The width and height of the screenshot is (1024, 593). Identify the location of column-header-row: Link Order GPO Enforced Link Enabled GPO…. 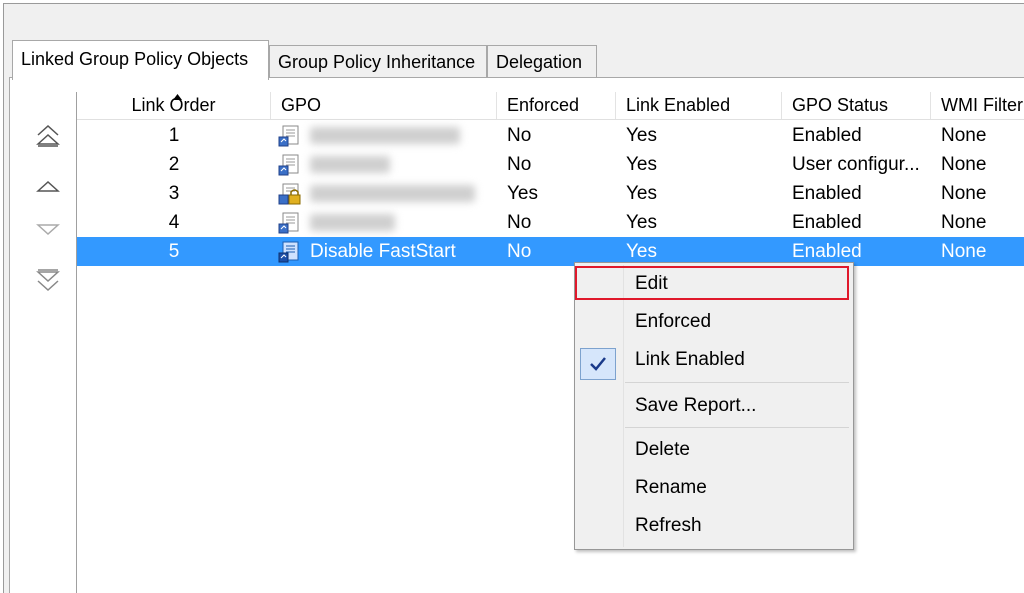
(550, 106).